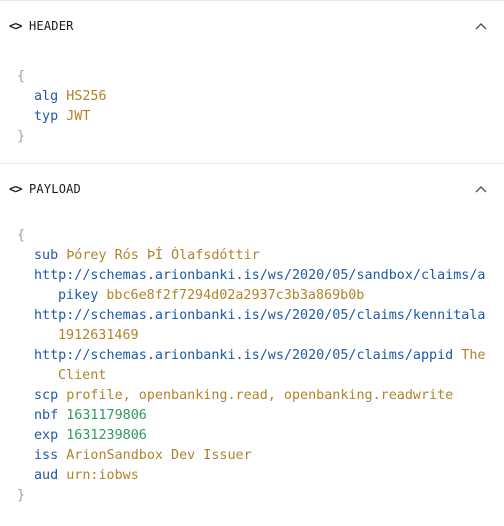 This screenshot has height=526, width=504. What do you see at coordinates (252, 25) in the screenshot?
I see `header-panel-toggle: <> HEADER` at bounding box center [252, 25].